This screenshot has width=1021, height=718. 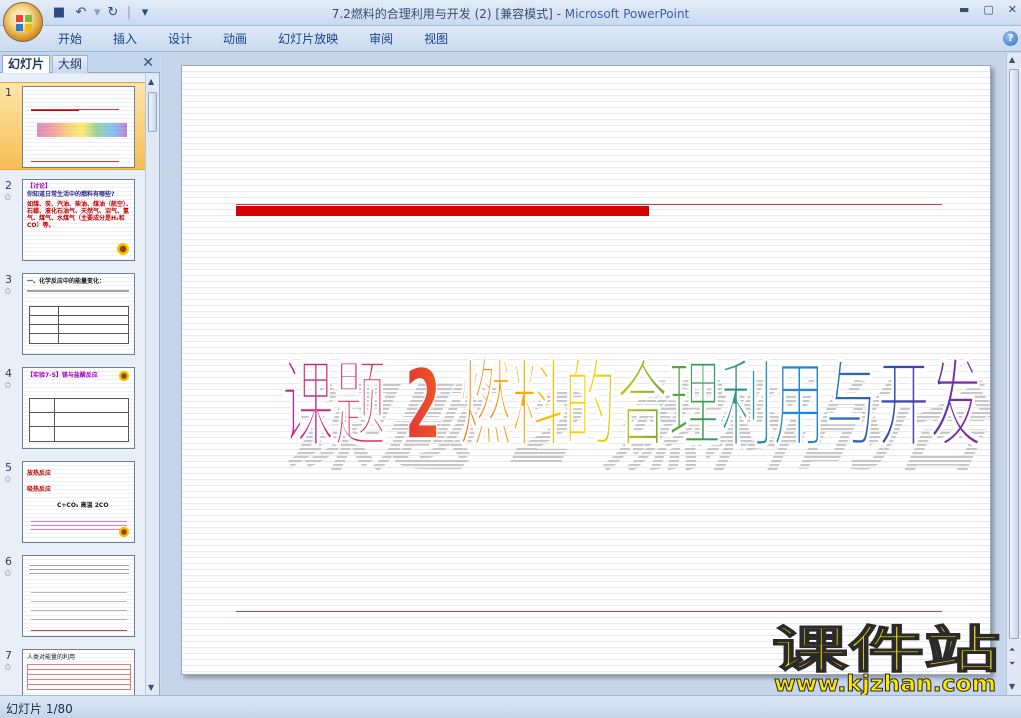 I want to click on slide-thumbnail-4: 4 ✩ 【实验7-5】镁与盐酸反应, so click(x=72, y=408).